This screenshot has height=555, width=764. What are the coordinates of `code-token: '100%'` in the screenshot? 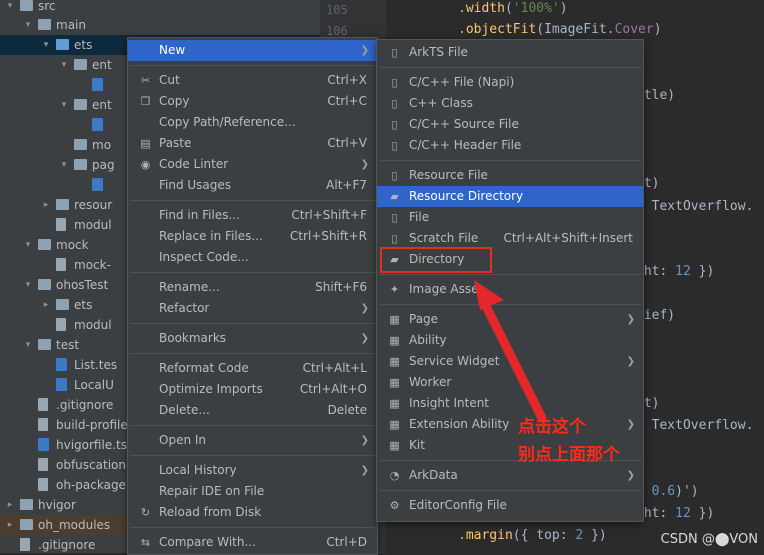 It's located at (536, 8).